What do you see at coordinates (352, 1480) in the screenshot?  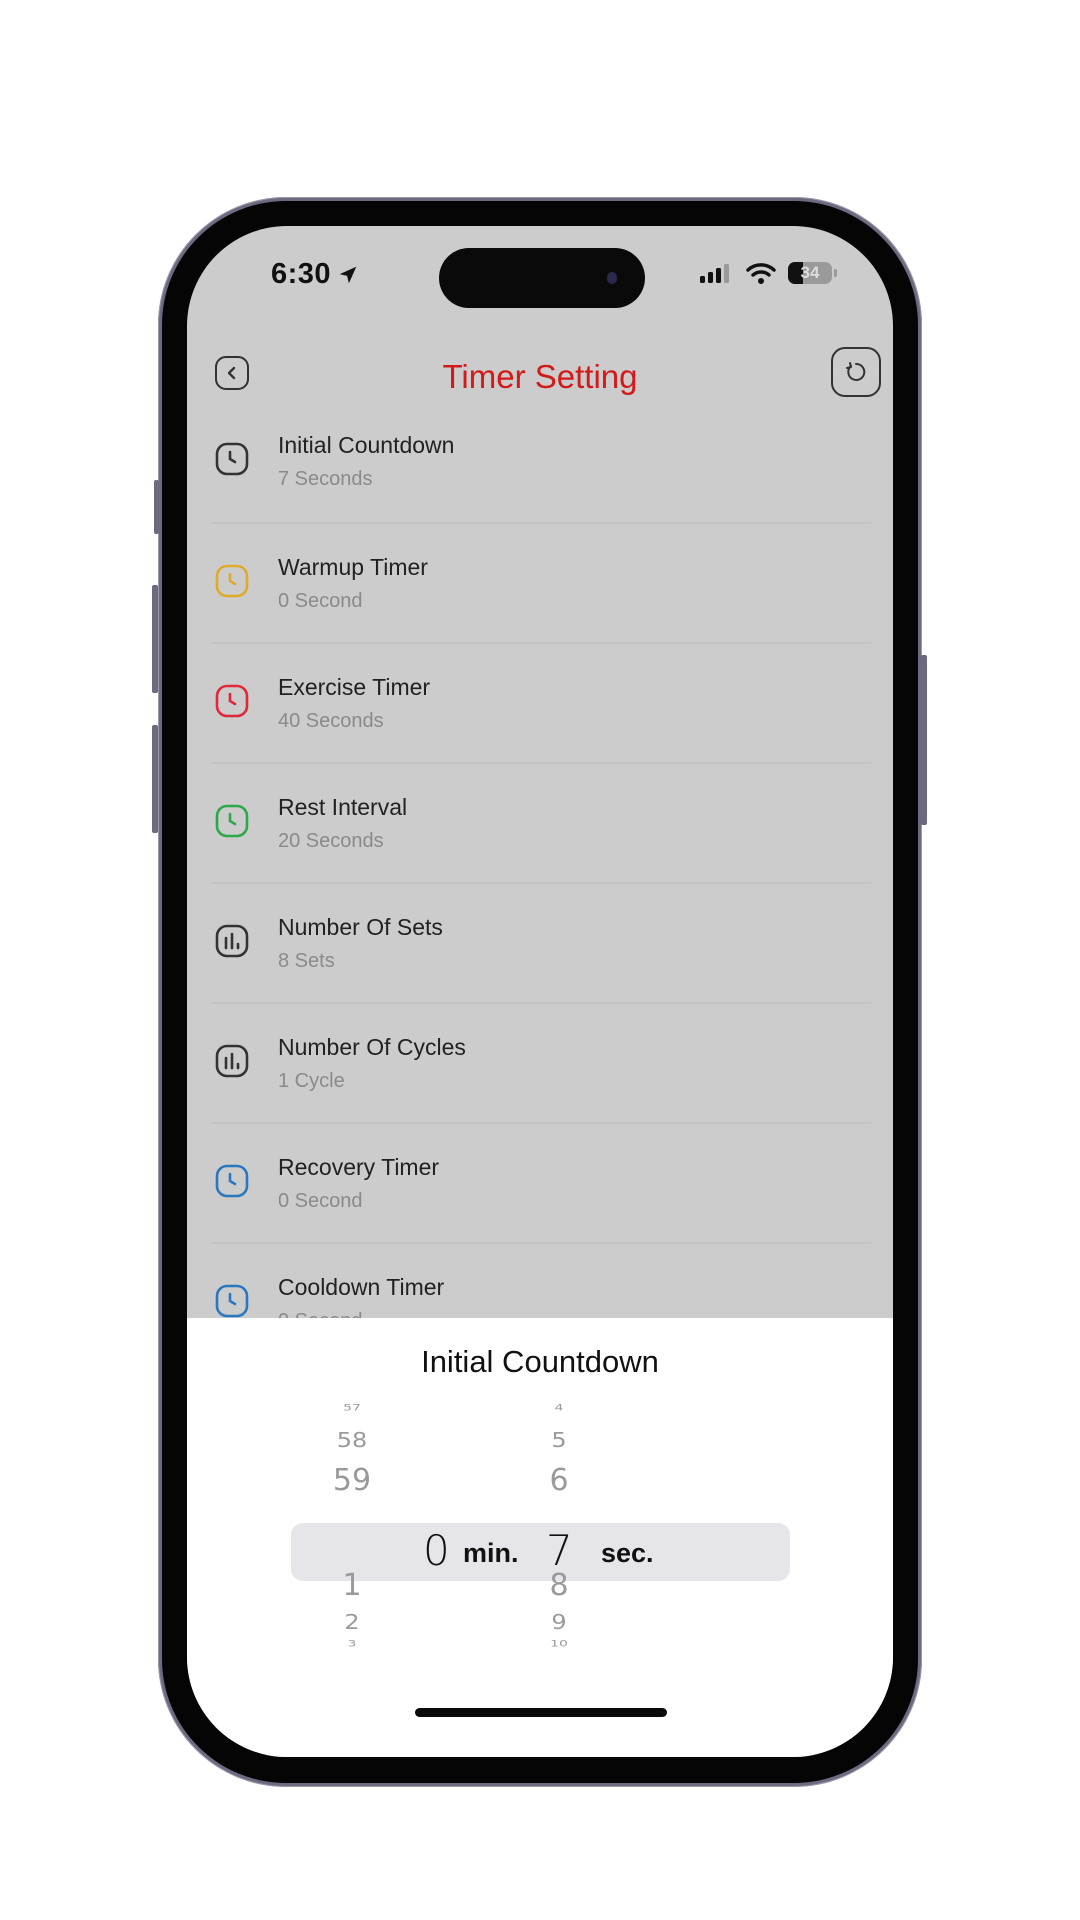 I see `minutes-option: 59` at bounding box center [352, 1480].